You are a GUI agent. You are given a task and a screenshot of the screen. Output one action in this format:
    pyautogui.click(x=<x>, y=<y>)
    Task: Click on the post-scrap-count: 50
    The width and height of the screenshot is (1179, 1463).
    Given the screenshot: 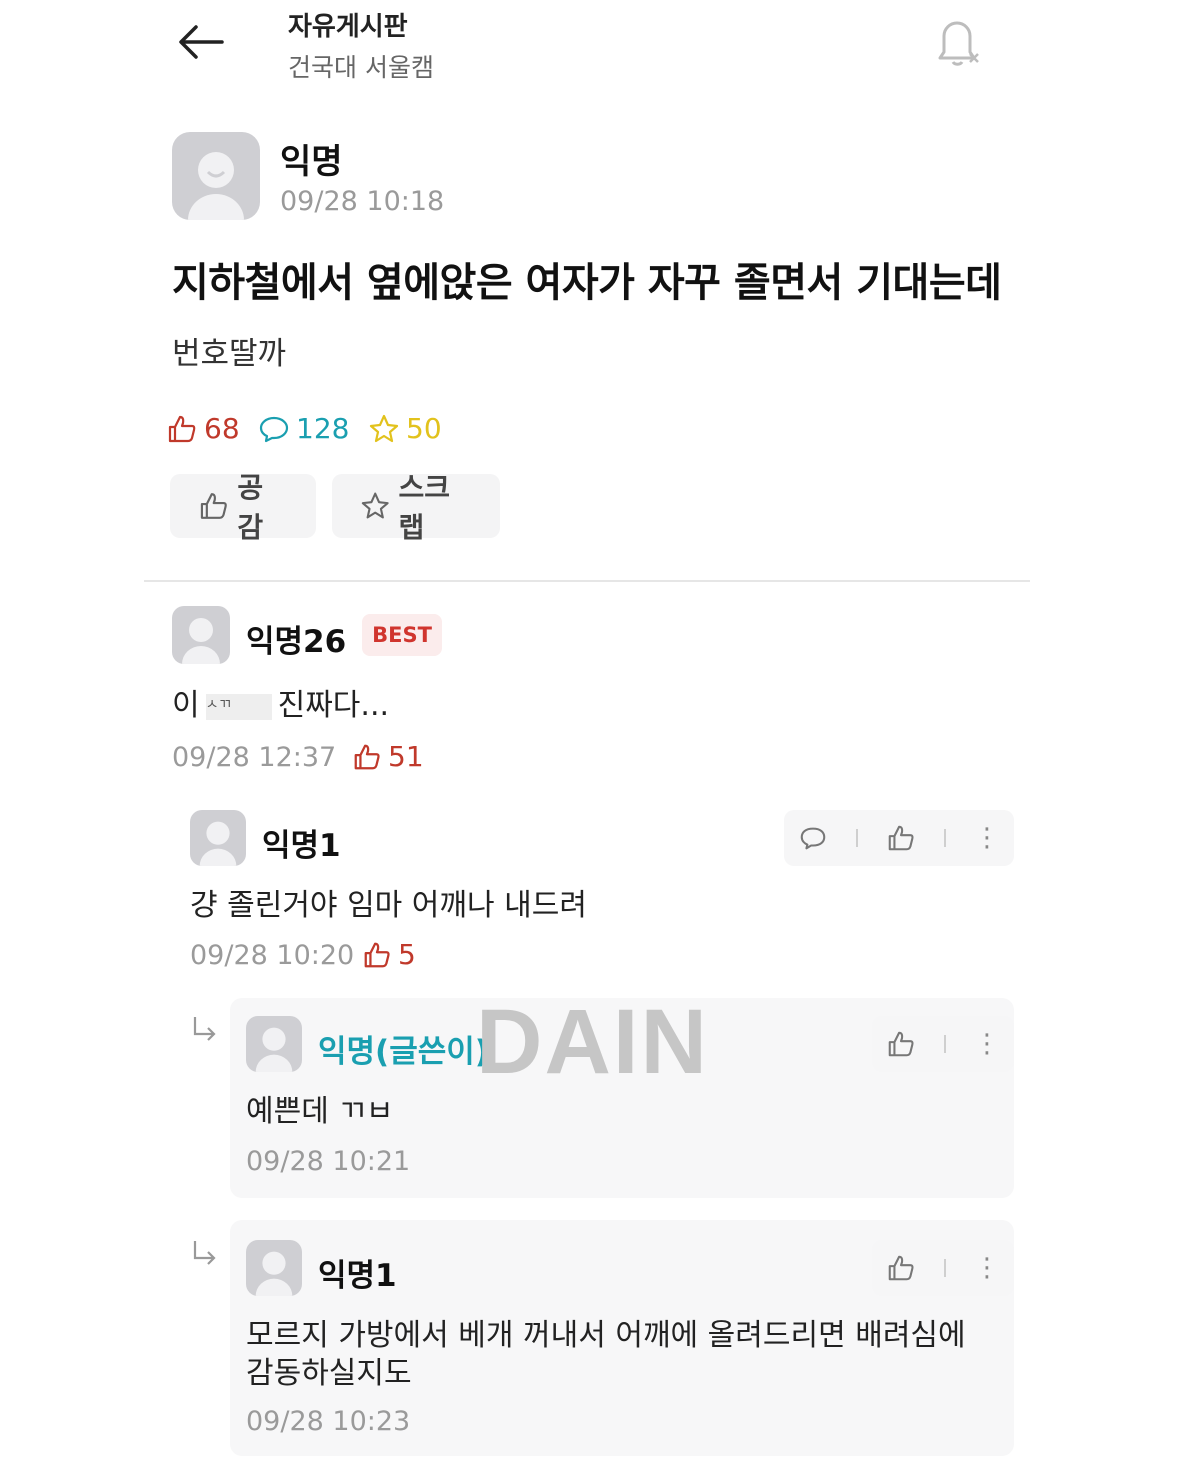 What is the action you would take?
    pyautogui.click(x=405, y=428)
    